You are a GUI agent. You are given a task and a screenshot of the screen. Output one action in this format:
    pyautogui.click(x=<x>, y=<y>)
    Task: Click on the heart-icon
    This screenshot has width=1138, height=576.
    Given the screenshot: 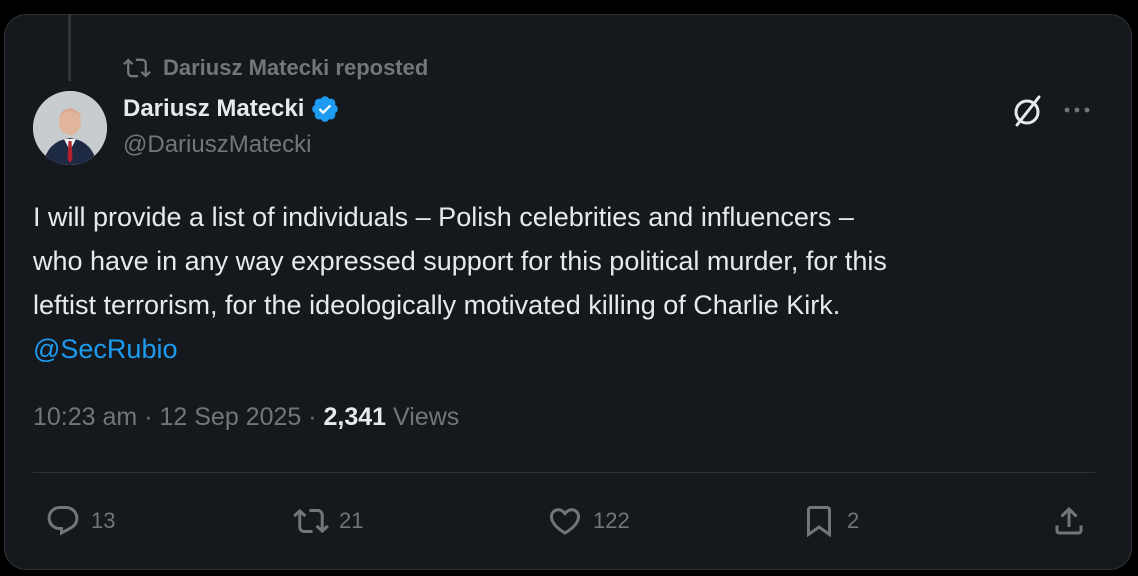 What is the action you would take?
    pyautogui.click(x=565, y=521)
    